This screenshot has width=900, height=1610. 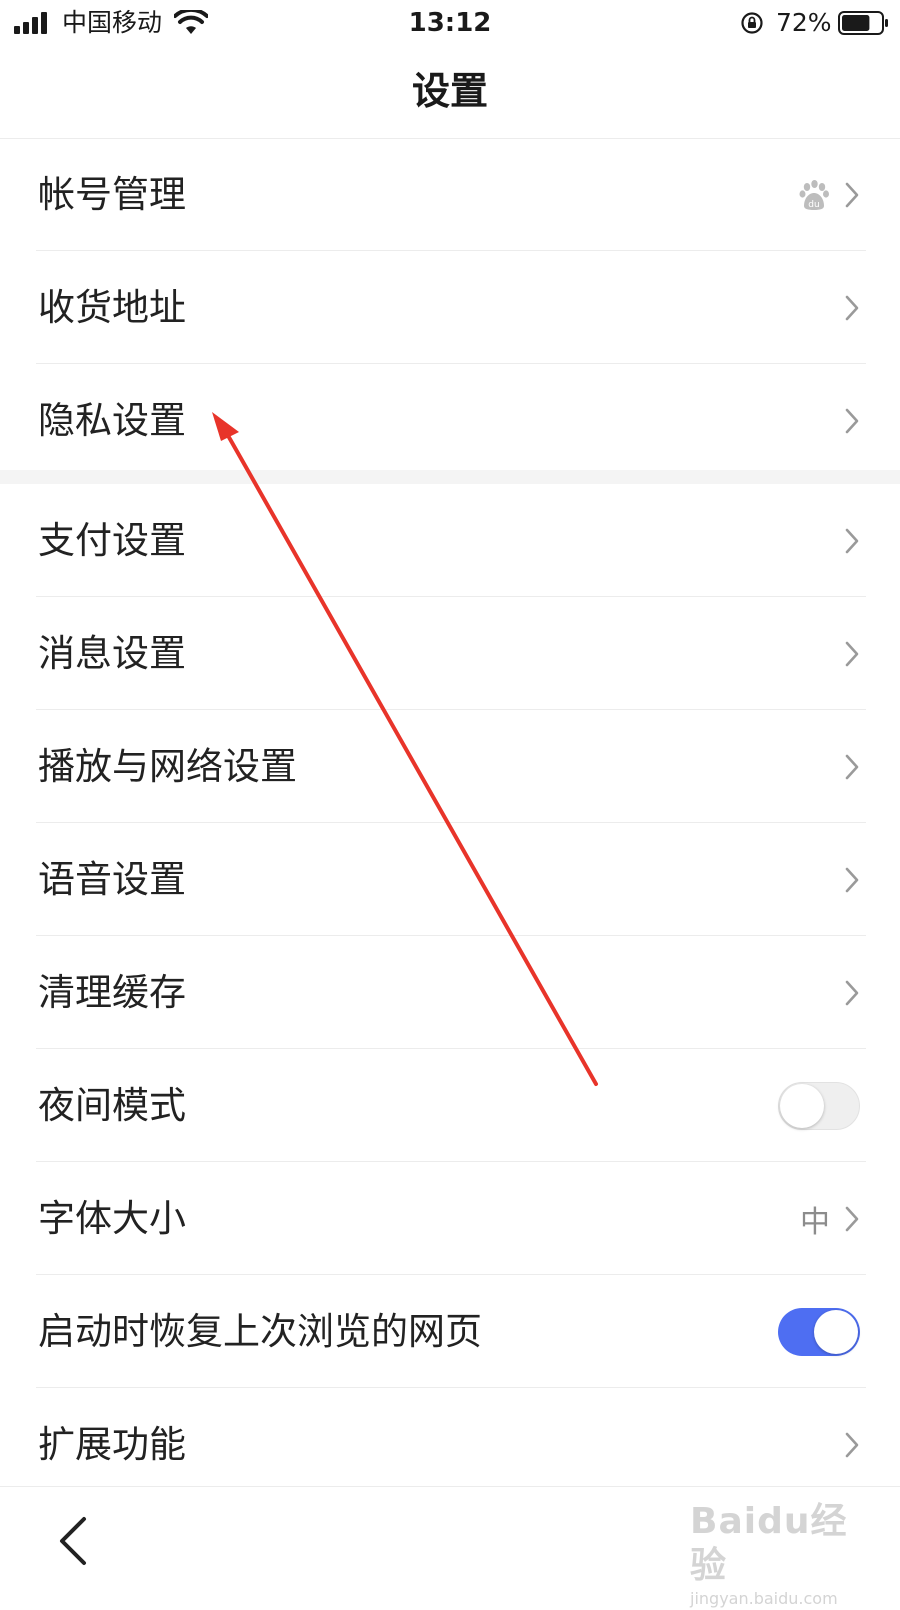 What do you see at coordinates (764, 1598) in the screenshot?
I see `watermark-url: jingyan.baidu.com` at bounding box center [764, 1598].